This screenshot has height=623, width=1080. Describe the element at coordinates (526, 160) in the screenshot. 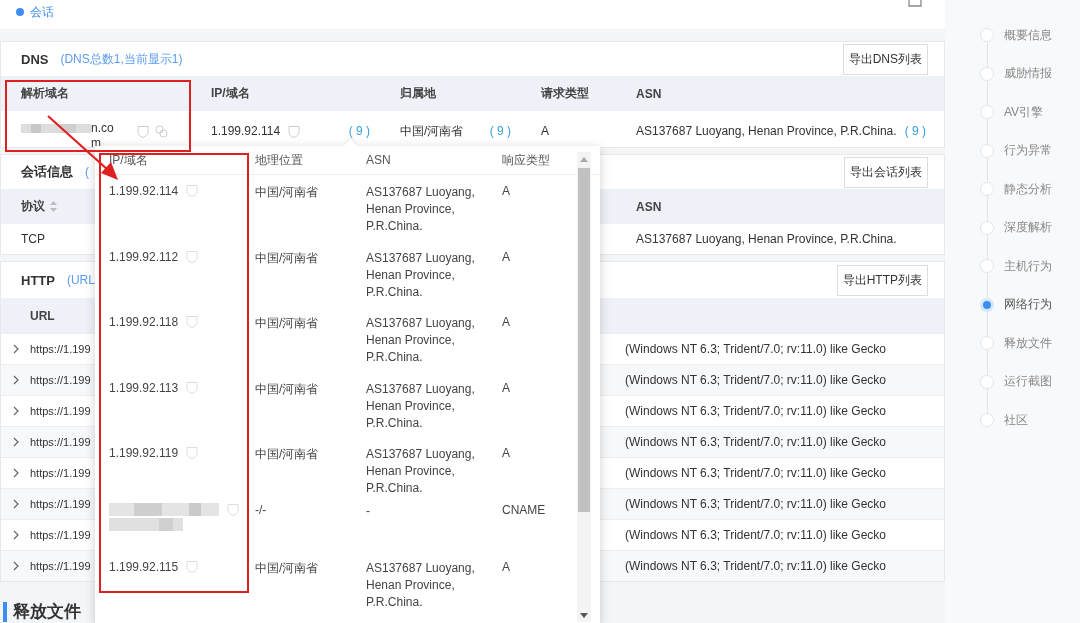

I see `column-header: 响应类型` at that location.